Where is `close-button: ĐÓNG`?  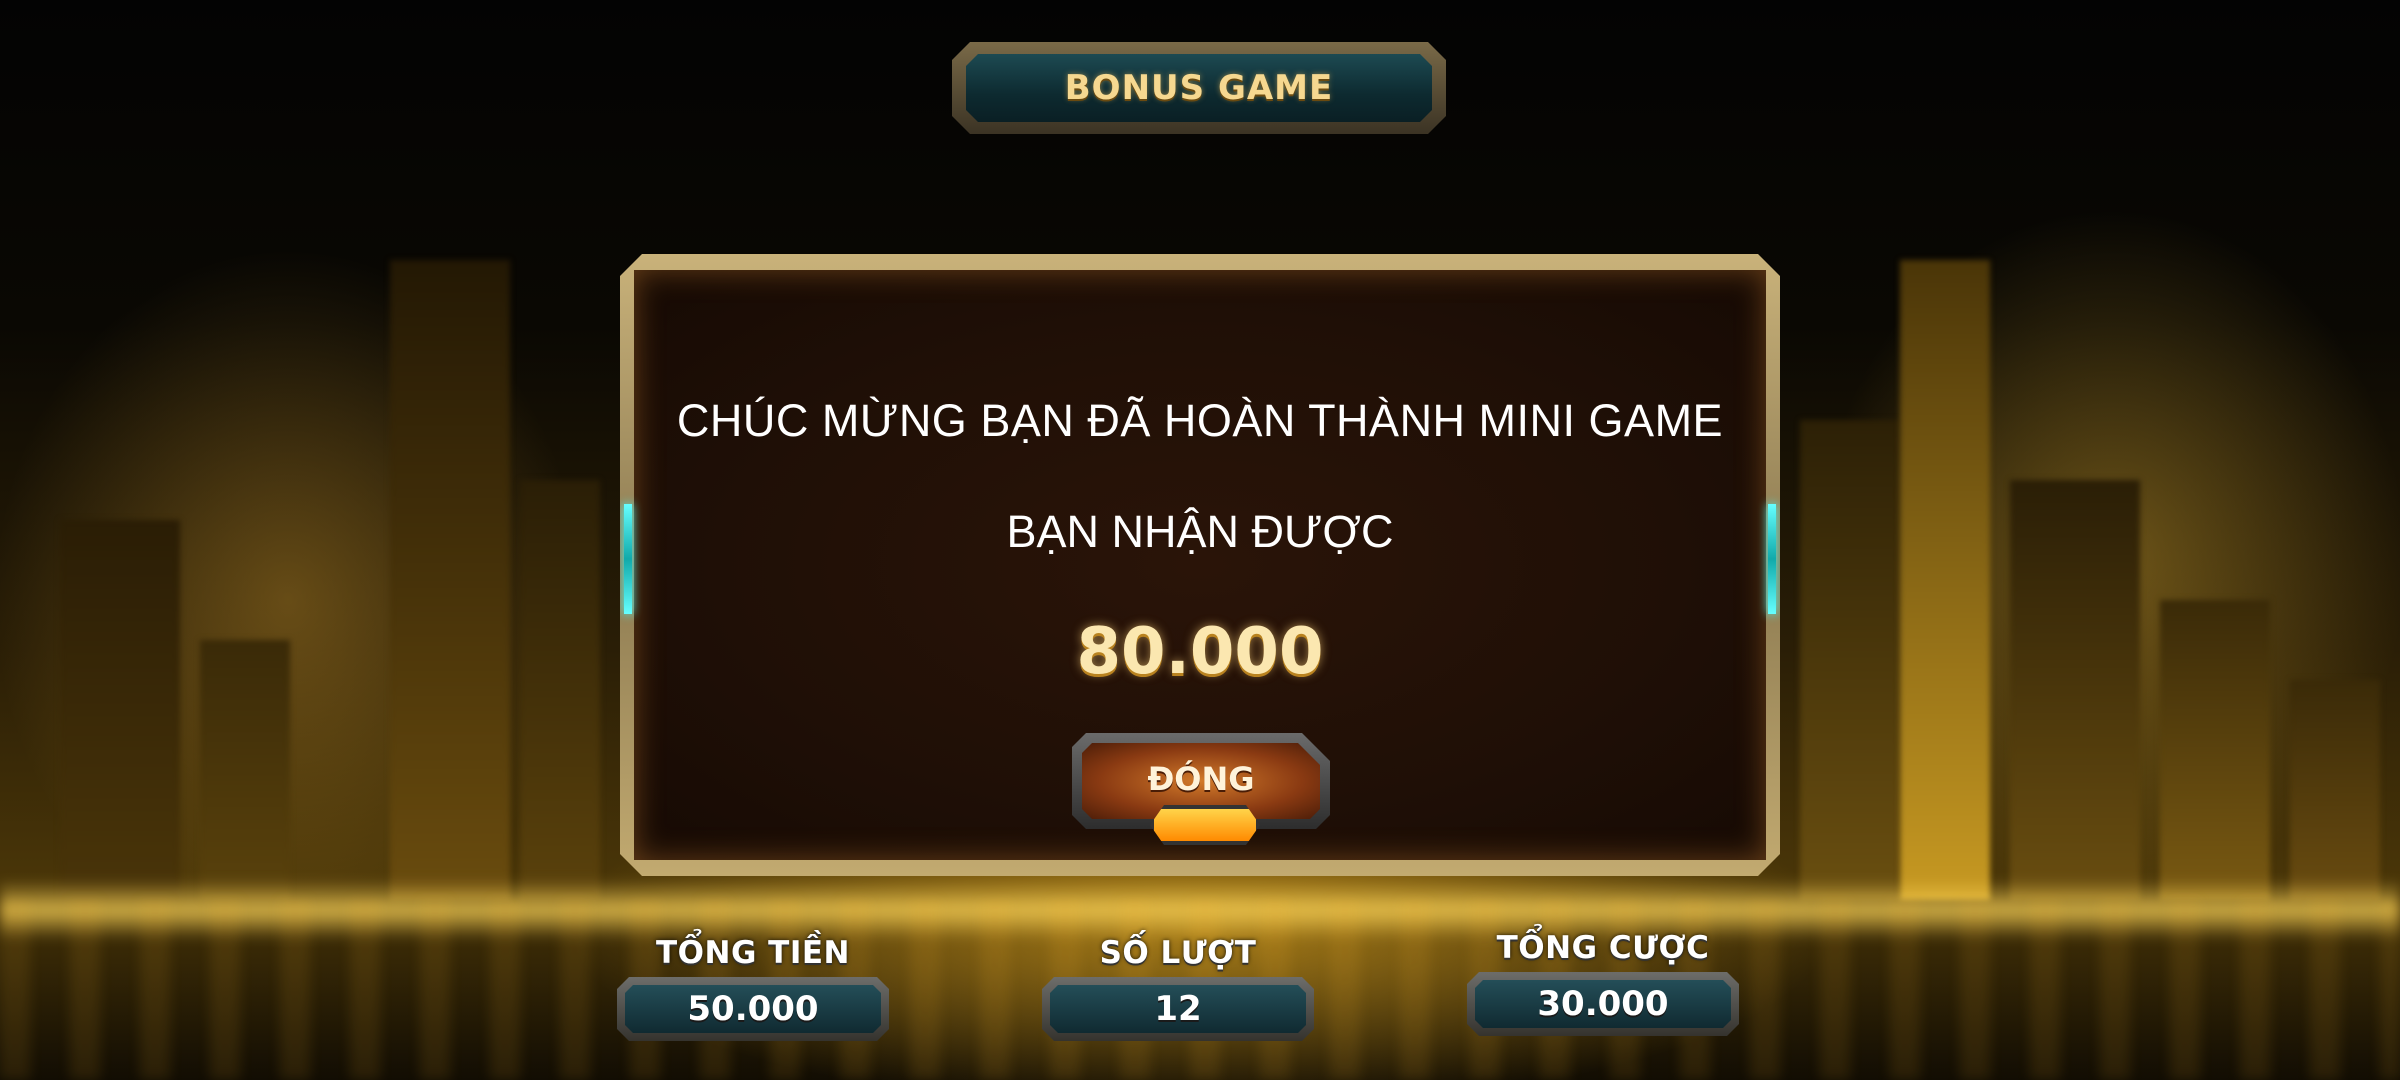 close-button: ĐÓNG is located at coordinates (1201, 785).